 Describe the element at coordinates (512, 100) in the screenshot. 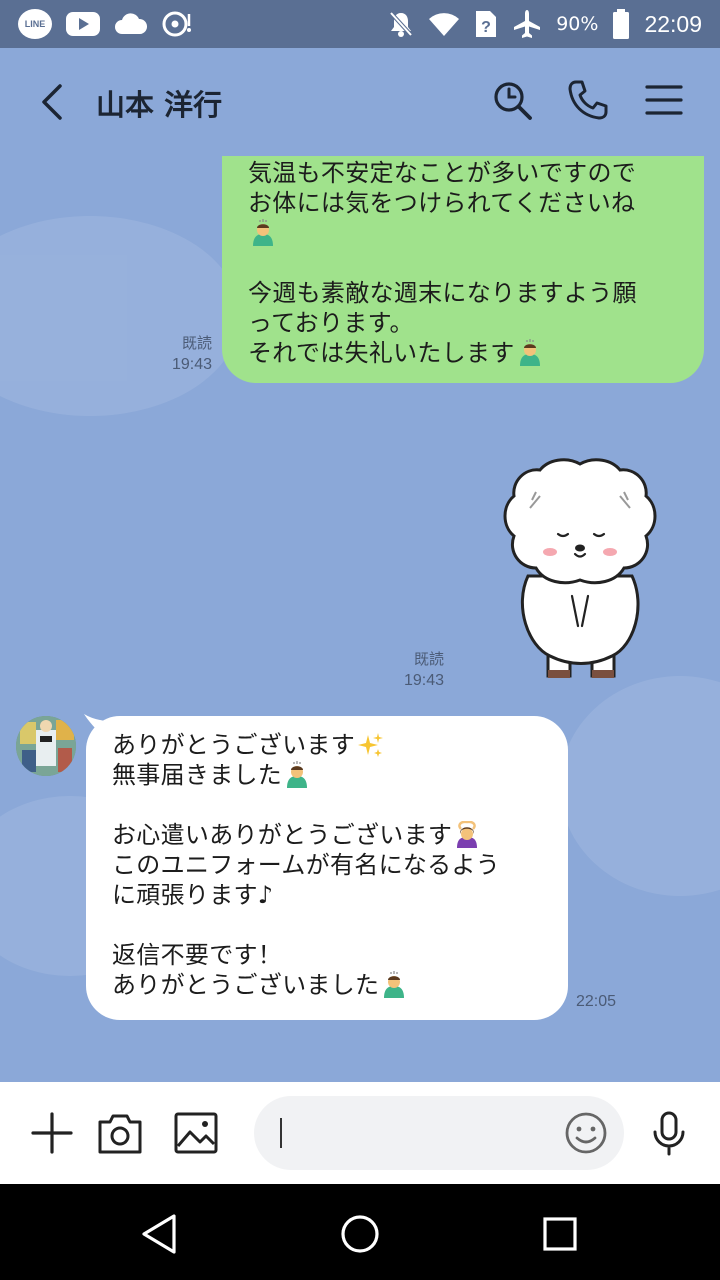

I see `search-icon` at that location.